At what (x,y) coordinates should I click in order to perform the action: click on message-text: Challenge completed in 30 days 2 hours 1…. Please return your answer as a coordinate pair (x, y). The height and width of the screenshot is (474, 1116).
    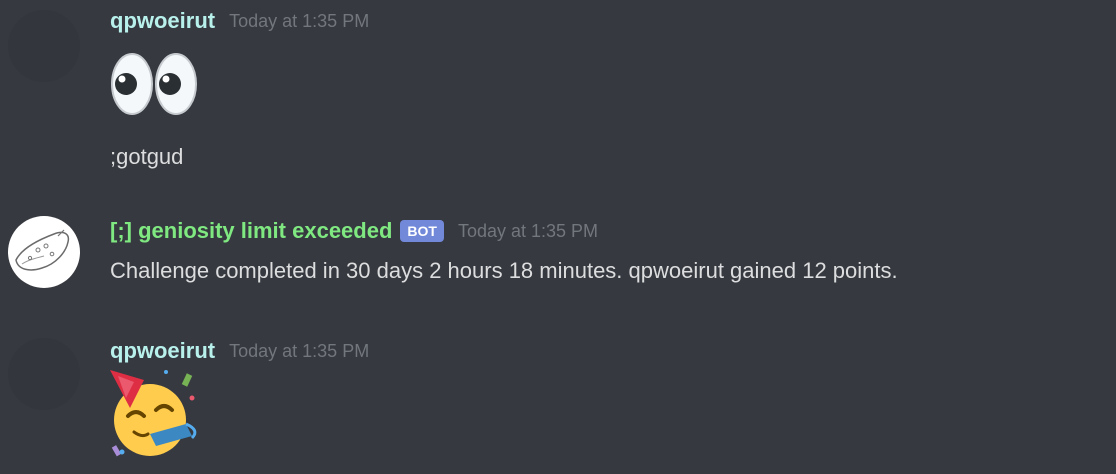
    Looking at the image, I should click on (504, 270).